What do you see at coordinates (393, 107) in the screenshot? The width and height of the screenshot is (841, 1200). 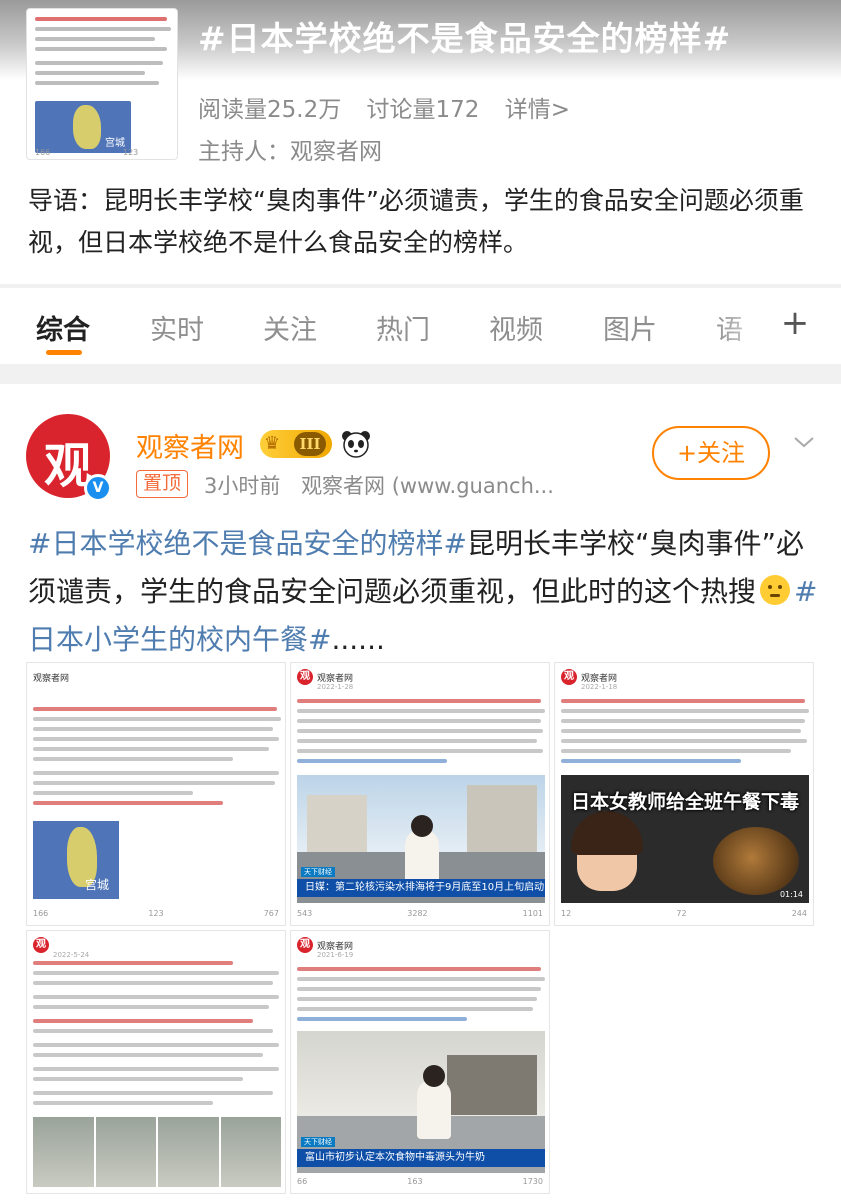 I see `topic-stats: 阅读量25.2万 讨论量172 详情>` at bounding box center [393, 107].